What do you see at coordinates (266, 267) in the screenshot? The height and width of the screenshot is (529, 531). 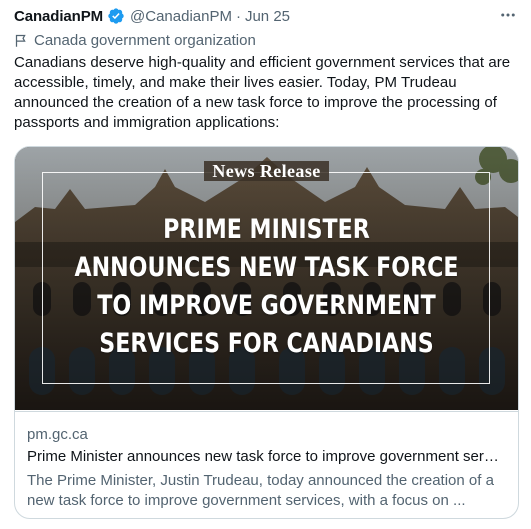 I see `headline-line-2: ANNOUNCES NEW TASK FORCE` at bounding box center [266, 267].